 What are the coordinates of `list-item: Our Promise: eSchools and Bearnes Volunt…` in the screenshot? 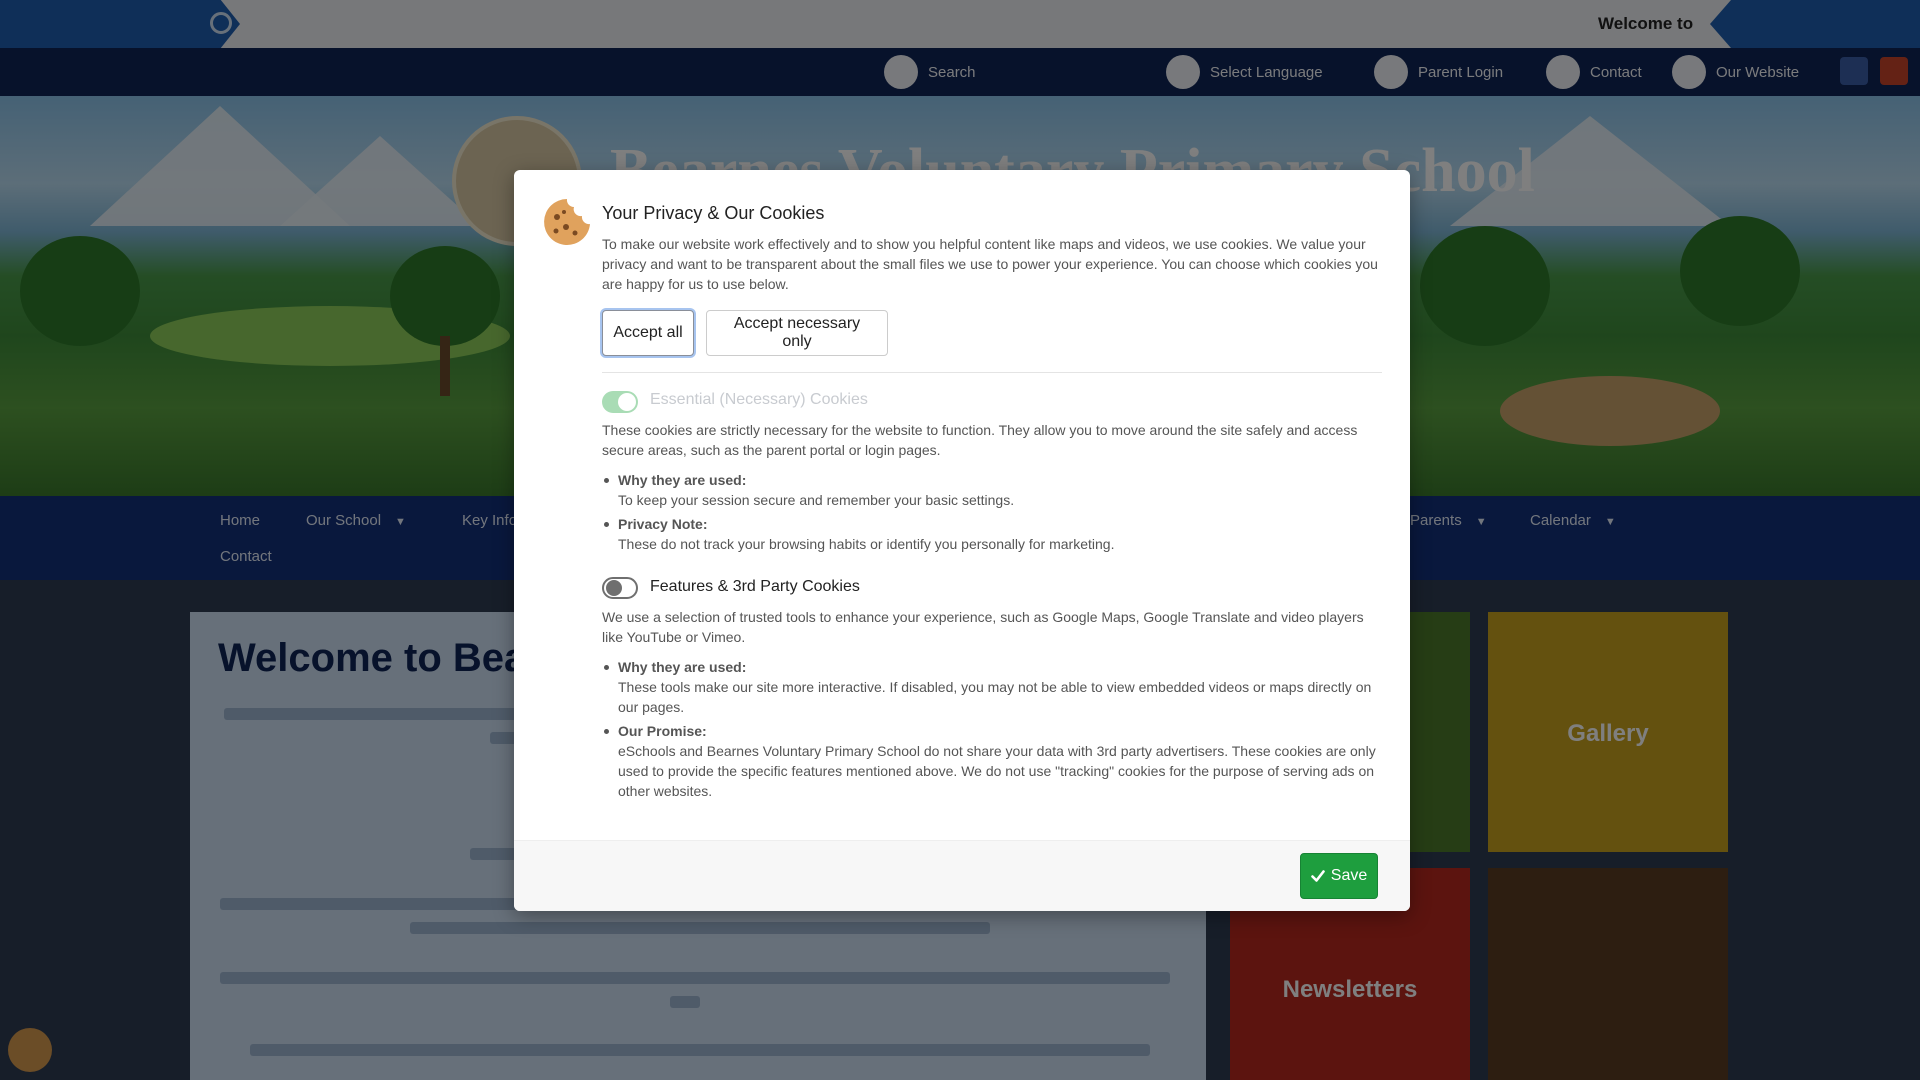 It's located at (995, 761).